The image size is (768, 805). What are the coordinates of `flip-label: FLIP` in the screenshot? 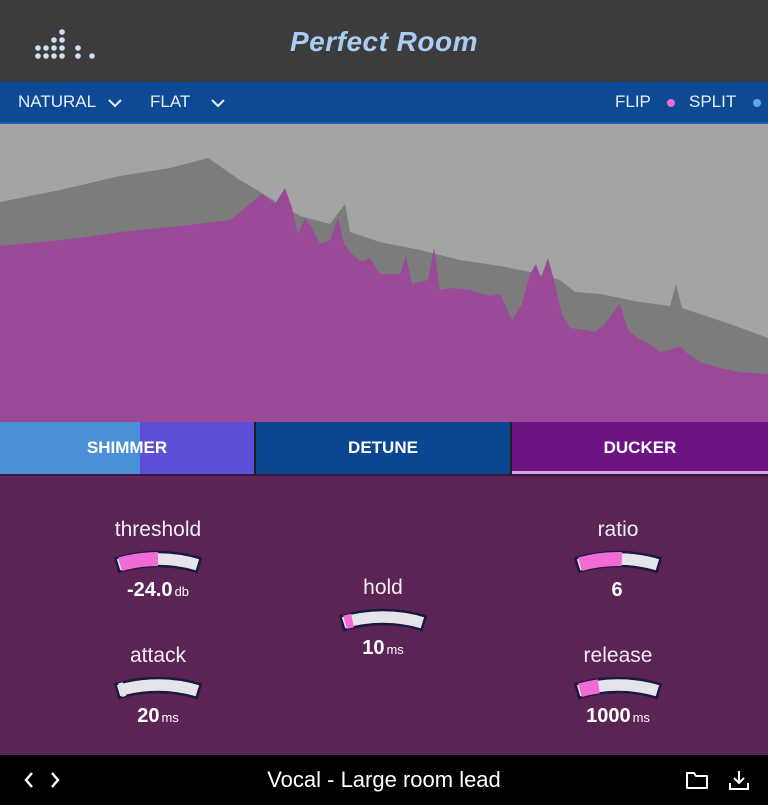 It's located at (633, 101).